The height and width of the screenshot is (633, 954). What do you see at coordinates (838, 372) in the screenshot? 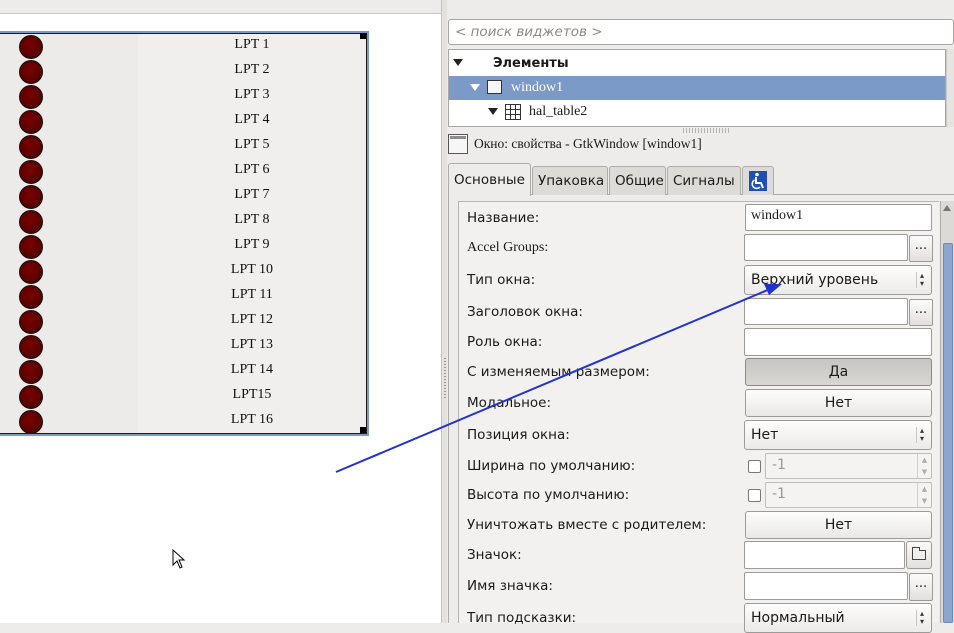
I see `resizable-toggle: Да` at bounding box center [838, 372].